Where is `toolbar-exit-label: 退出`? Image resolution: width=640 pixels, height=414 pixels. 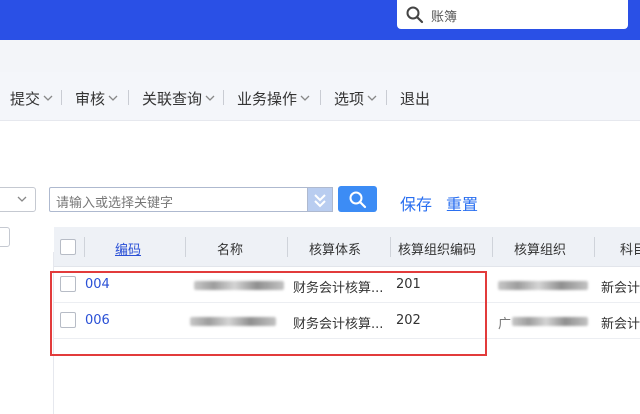
toolbar-exit-label: 退出 is located at coordinates (415, 99).